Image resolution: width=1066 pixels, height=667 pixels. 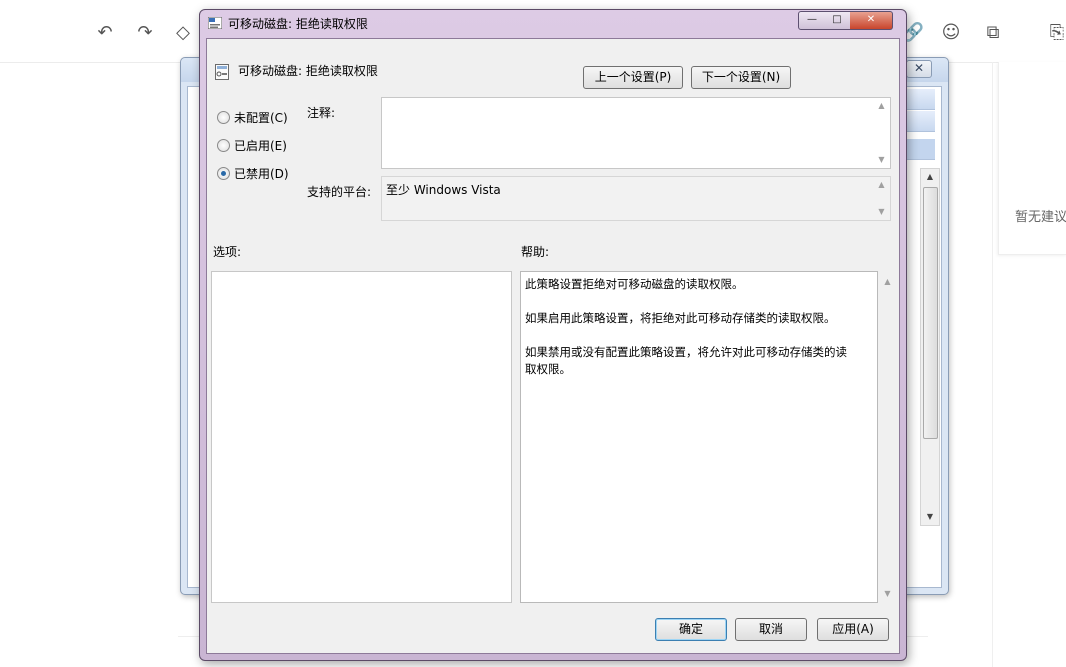 I want to click on close-icon: ✕, so click(x=871, y=19).